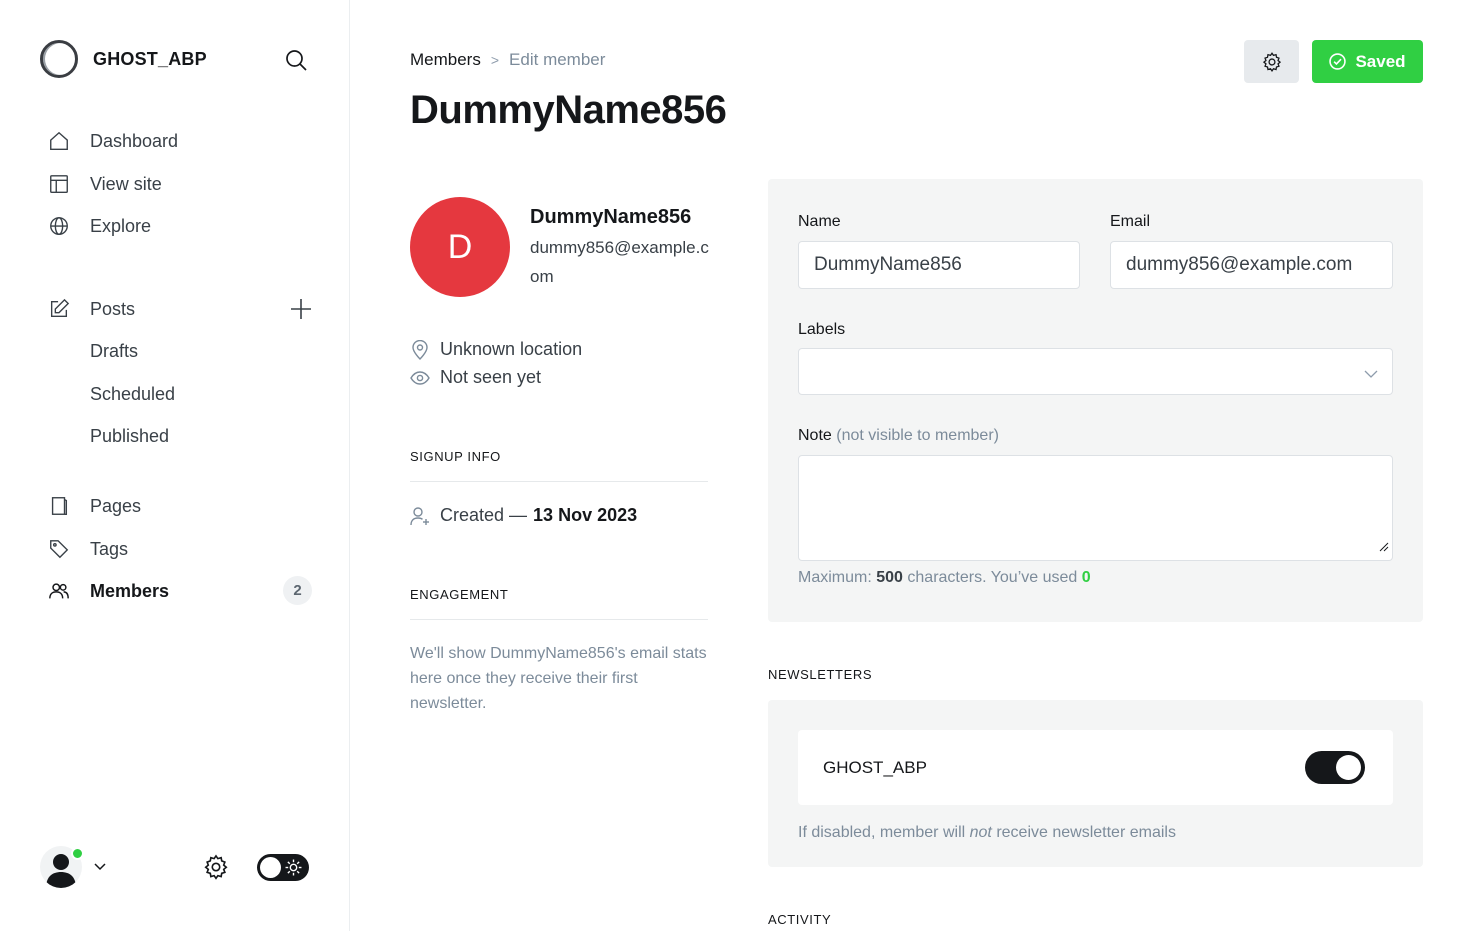  Describe the element at coordinates (460, 247) in the screenshot. I see `member-avatar: D` at that location.